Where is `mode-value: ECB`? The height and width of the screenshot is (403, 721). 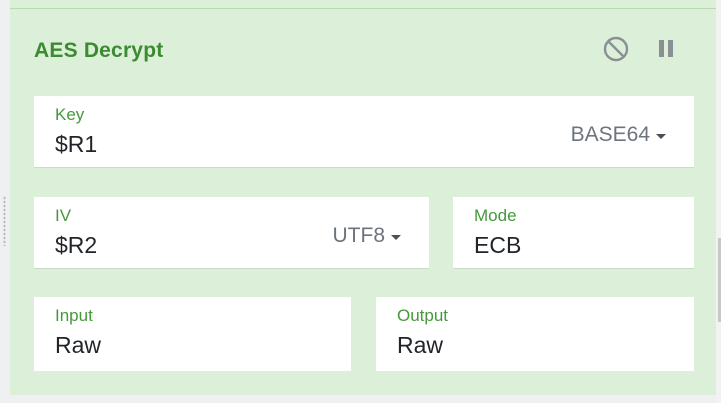
mode-value: ECB is located at coordinates (498, 245).